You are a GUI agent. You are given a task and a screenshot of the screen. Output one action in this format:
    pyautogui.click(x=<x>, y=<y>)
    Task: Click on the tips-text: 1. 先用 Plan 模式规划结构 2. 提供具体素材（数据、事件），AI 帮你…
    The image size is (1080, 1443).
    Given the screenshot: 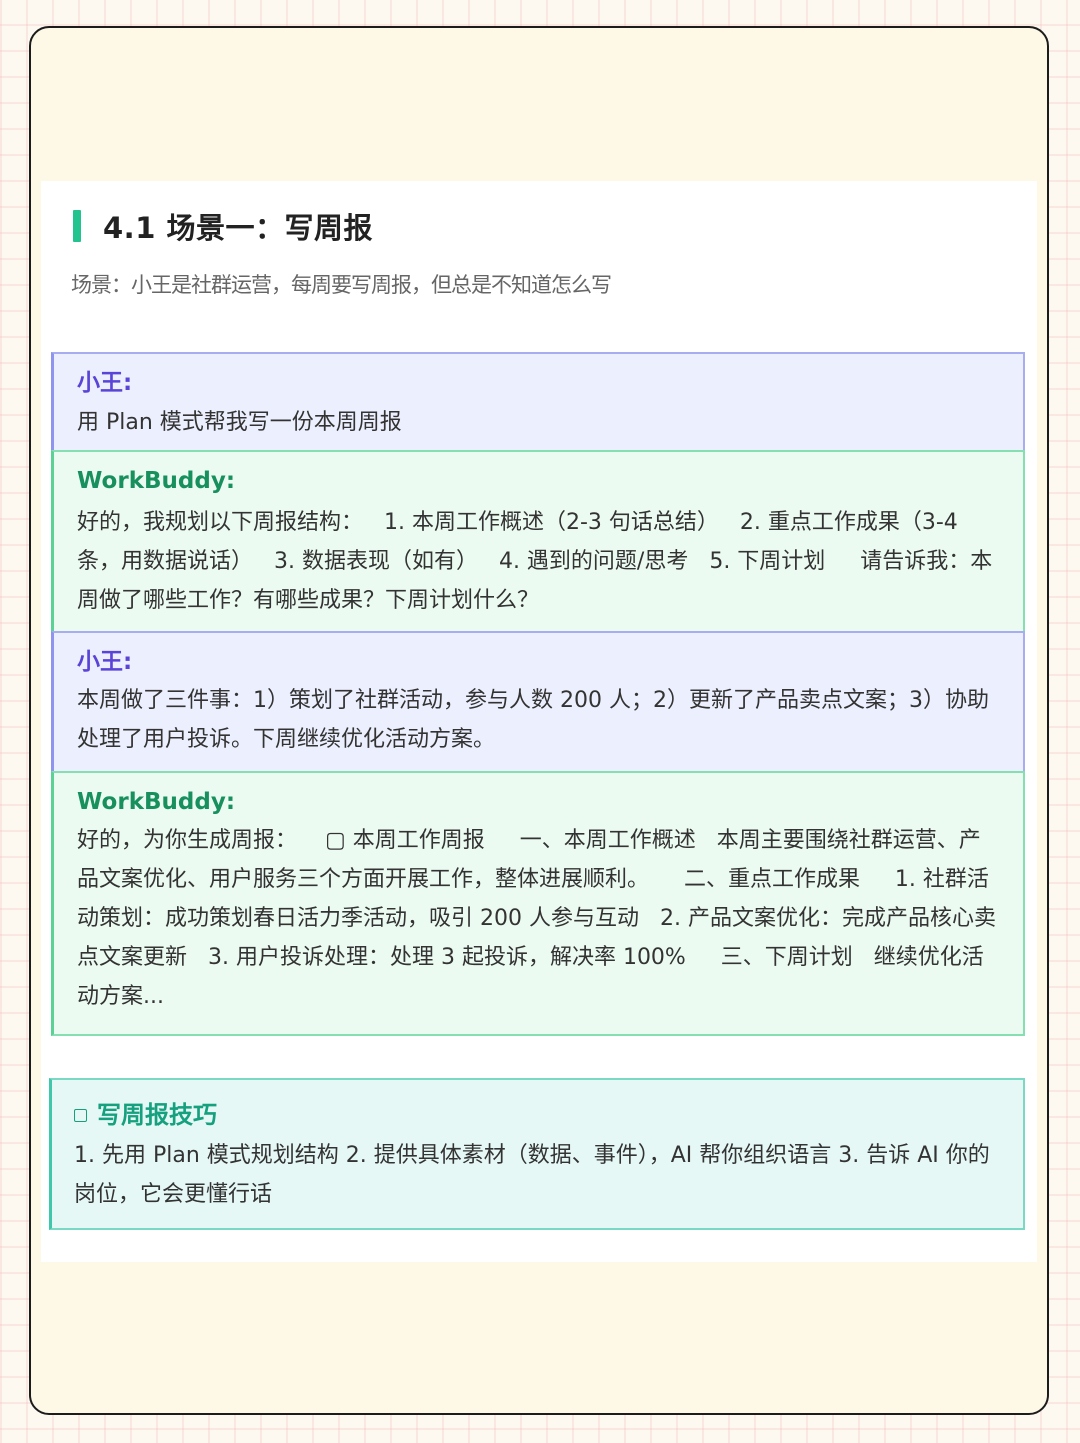 What is the action you would take?
    pyautogui.click(x=532, y=1175)
    